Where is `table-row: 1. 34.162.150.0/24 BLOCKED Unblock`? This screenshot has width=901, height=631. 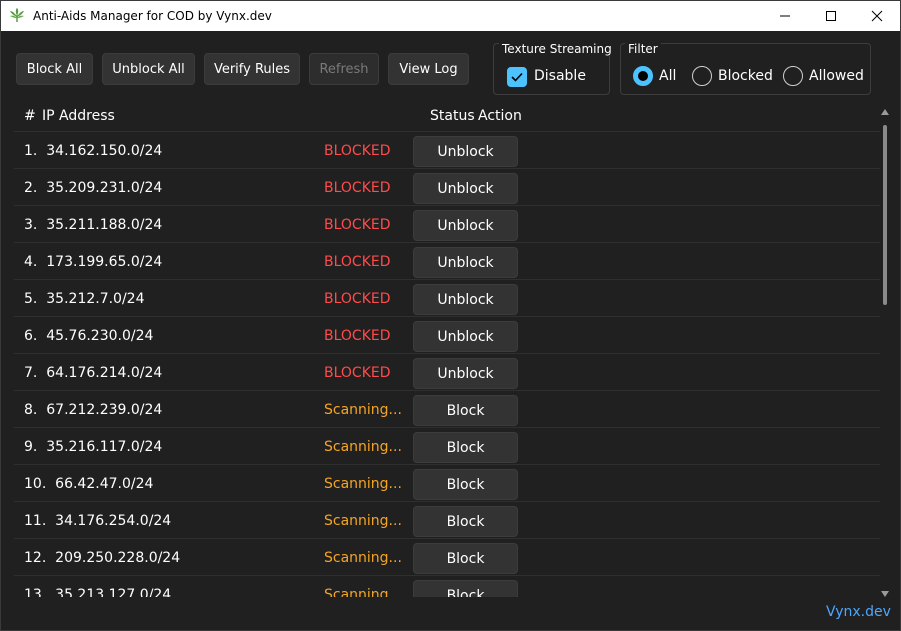
table-row: 1. 34.162.150.0/24 BLOCKED Unblock is located at coordinates (447, 149).